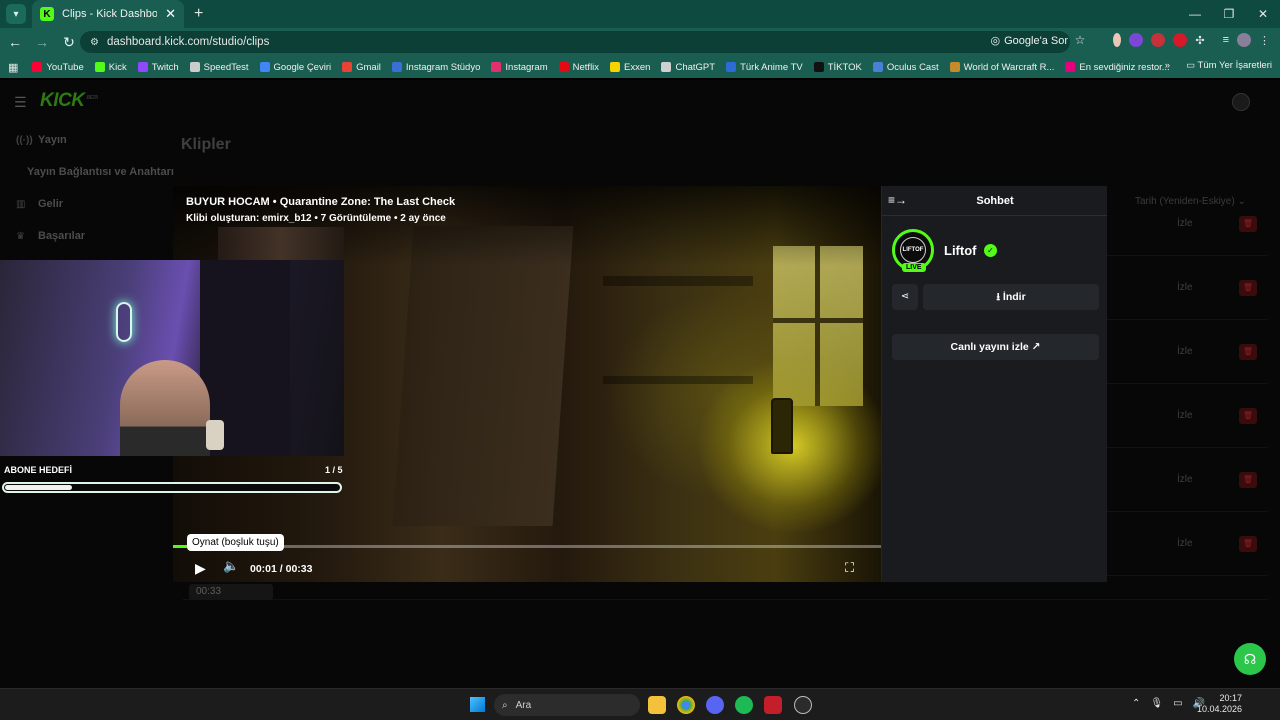 The width and height of the screenshot is (1280, 720). I want to click on url-field: ⚙ dashboard.kick.com/studio/clips, so click(575, 42).